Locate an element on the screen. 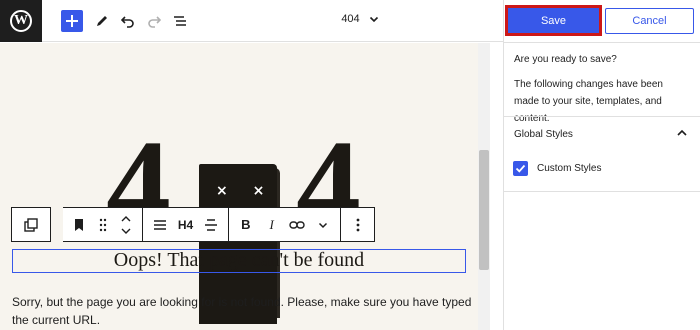 The image size is (700, 330). heading-controls-group: H4 is located at coordinates (186, 224).